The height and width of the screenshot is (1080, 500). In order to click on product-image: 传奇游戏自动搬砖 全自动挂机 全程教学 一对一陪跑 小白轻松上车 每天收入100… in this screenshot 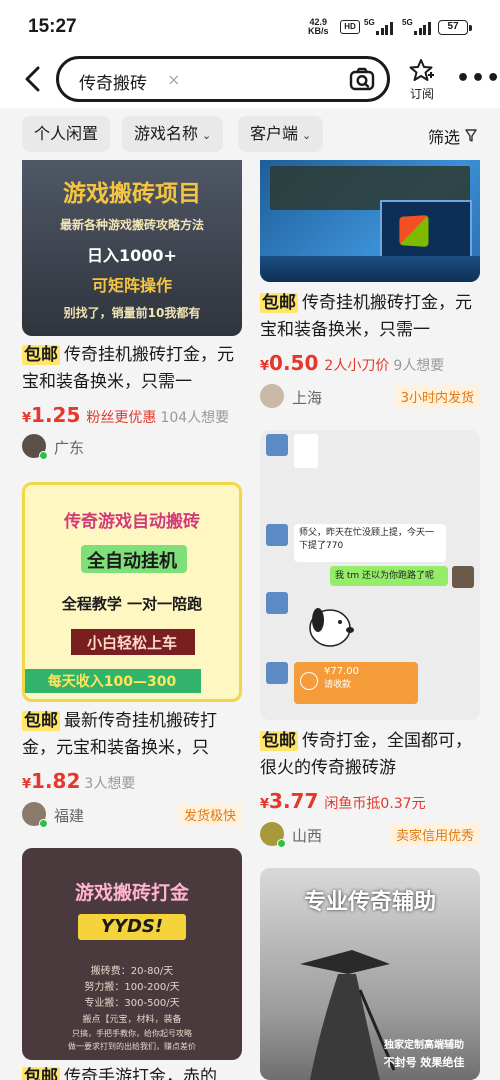, I will do `click(132, 592)`.